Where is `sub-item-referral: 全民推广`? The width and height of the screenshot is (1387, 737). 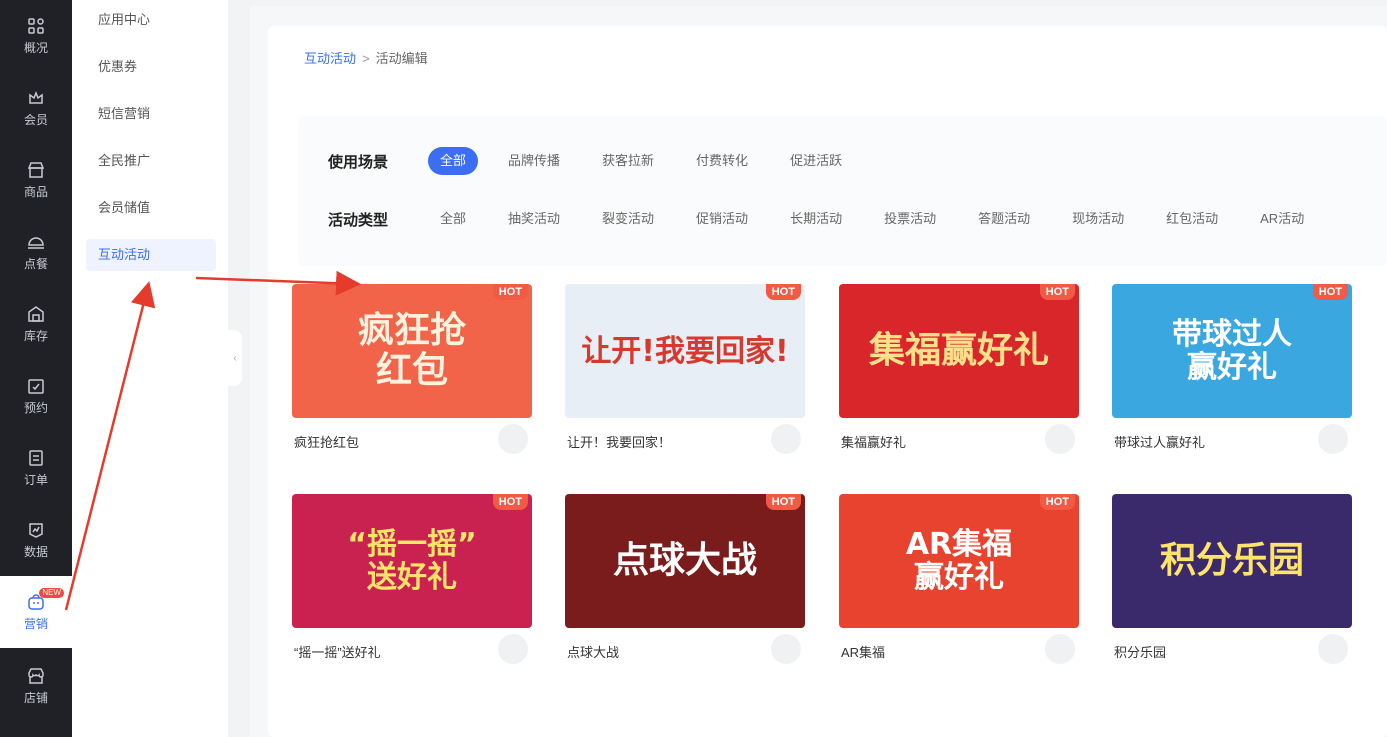 sub-item-referral: 全民推广 is located at coordinates (151, 161).